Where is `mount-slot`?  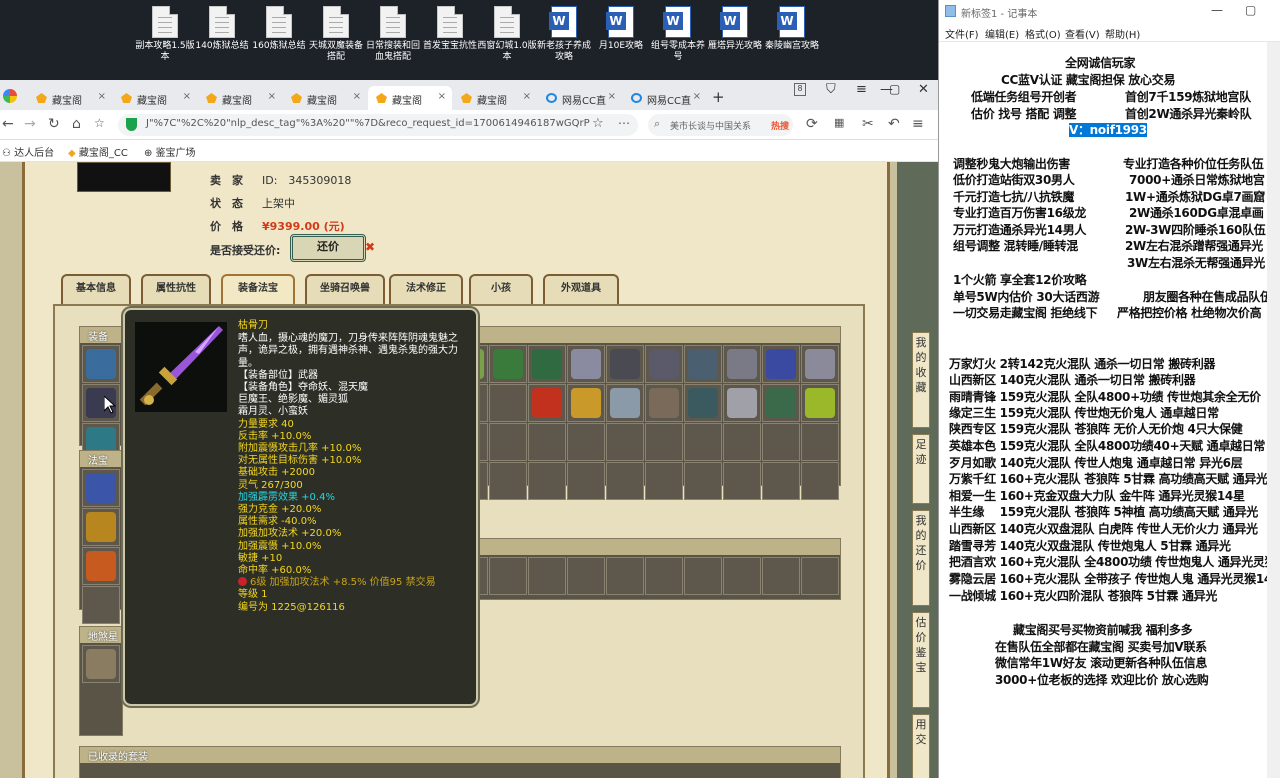 mount-slot is located at coordinates (101, 664).